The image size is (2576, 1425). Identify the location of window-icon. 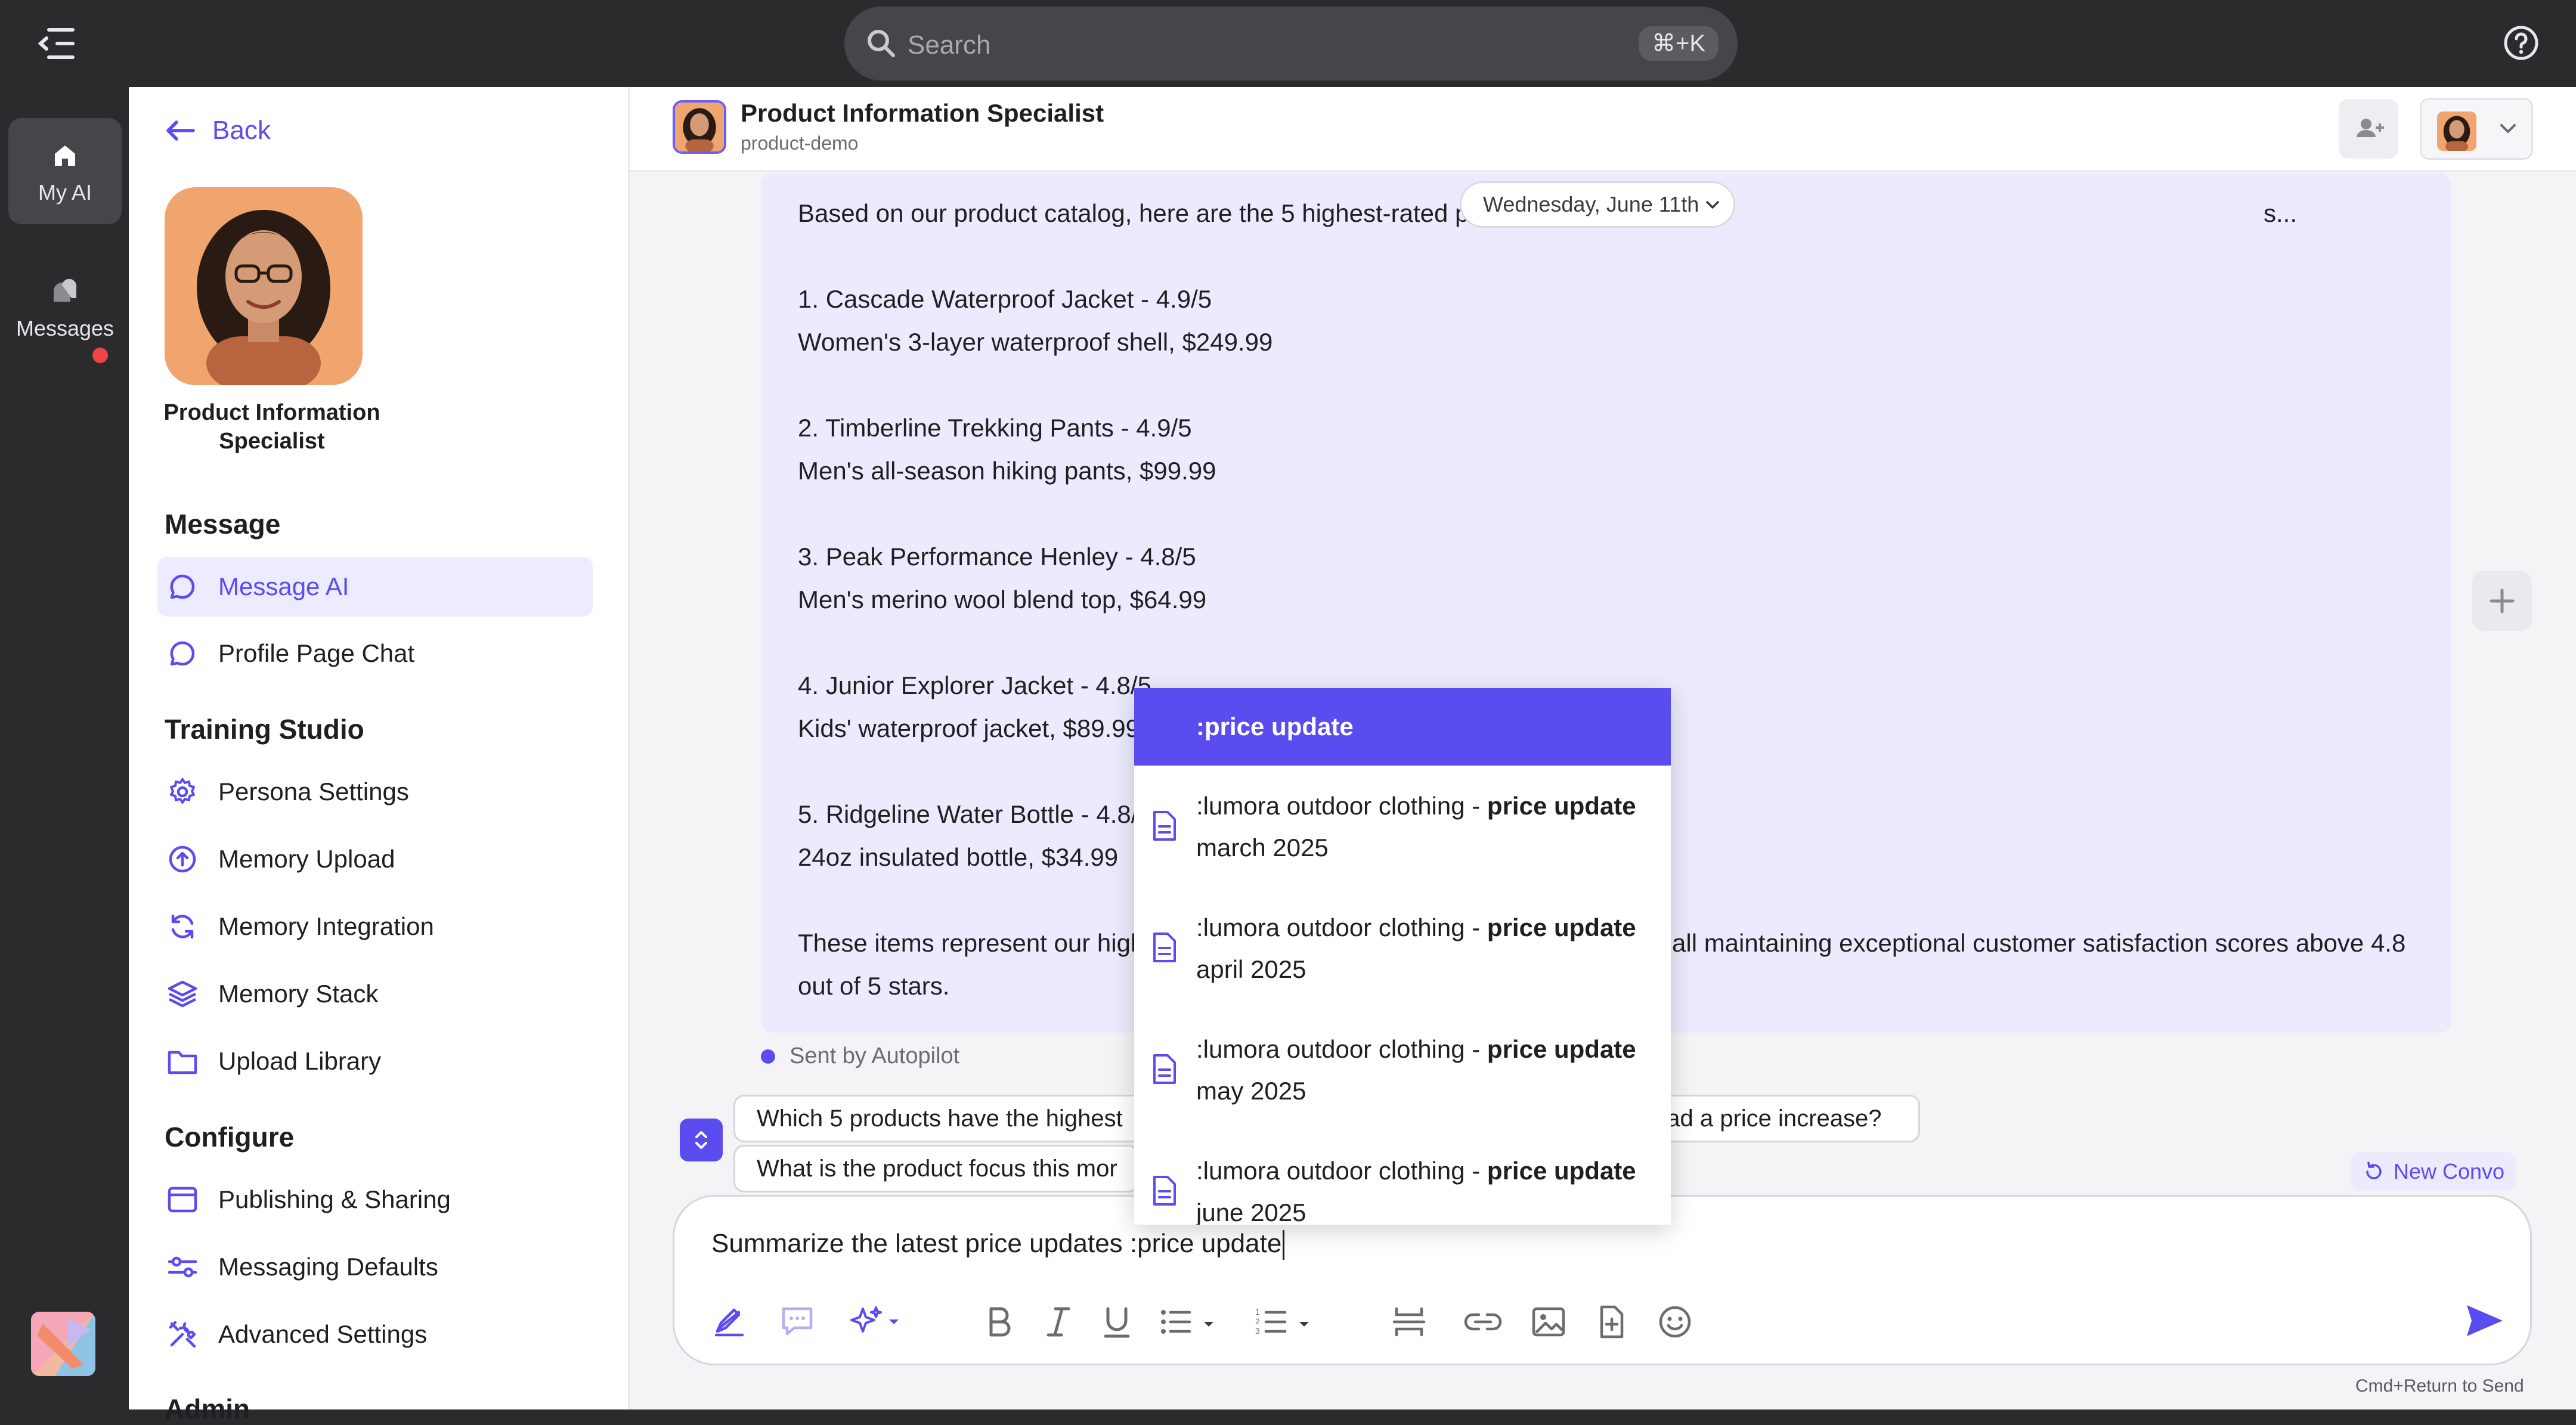
(183, 1199).